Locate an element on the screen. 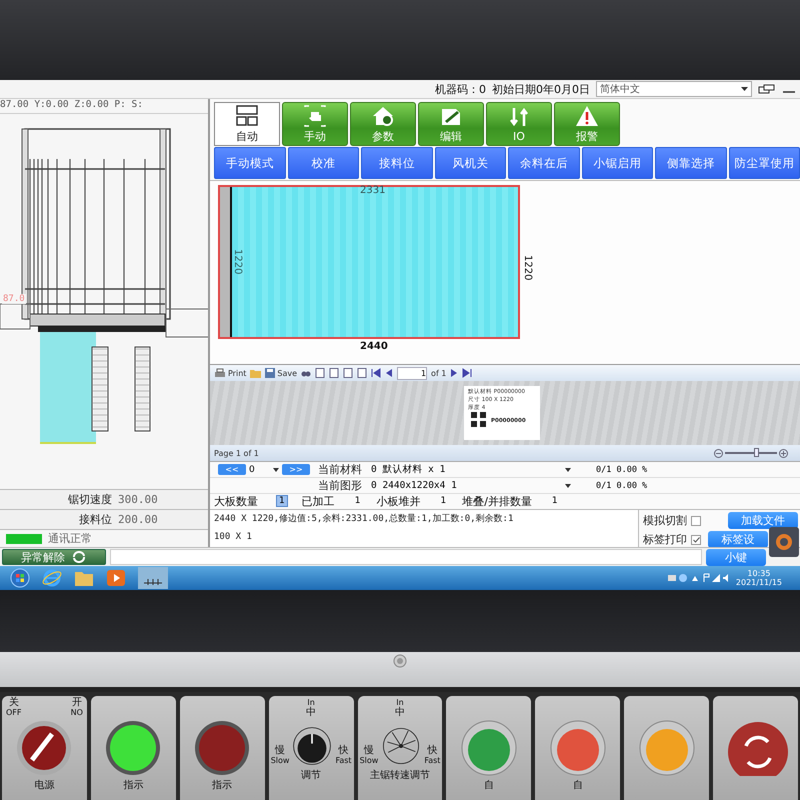 The width and height of the screenshot is (800, 800). zoom-in-icon is located at coordinates (783, 453).